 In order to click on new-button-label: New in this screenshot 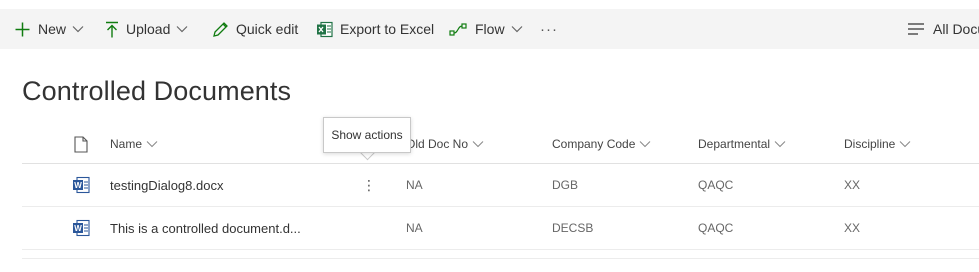, I will do `click(52, 29)`.